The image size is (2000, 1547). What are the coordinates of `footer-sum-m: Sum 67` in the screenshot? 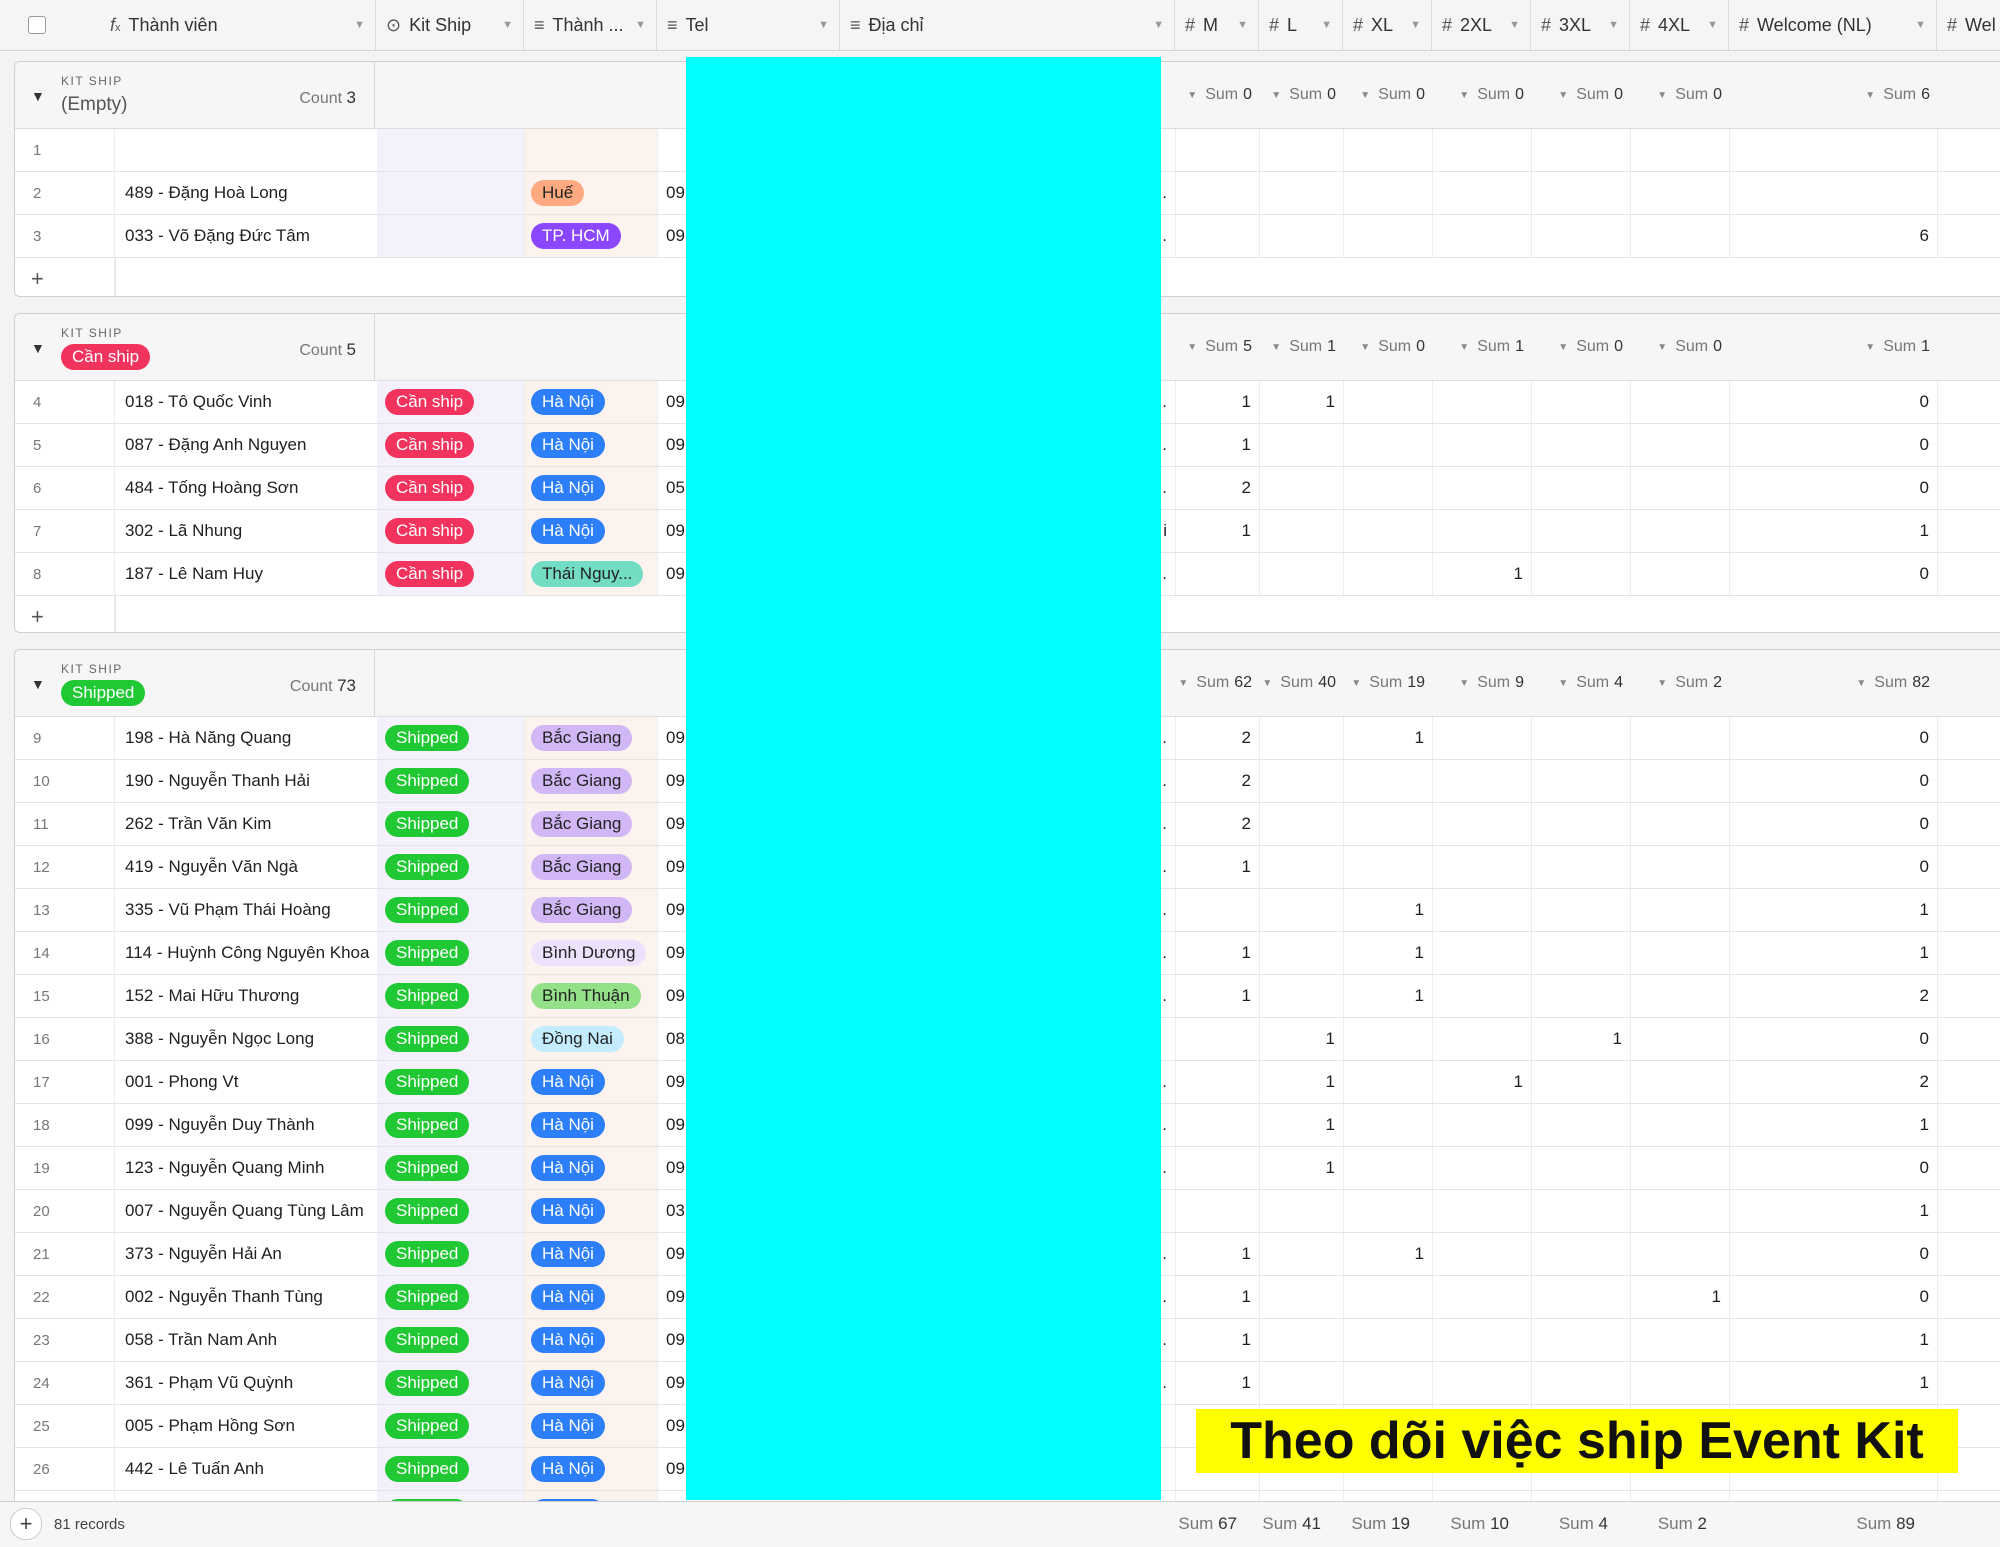 It's located at (1199, 1524).